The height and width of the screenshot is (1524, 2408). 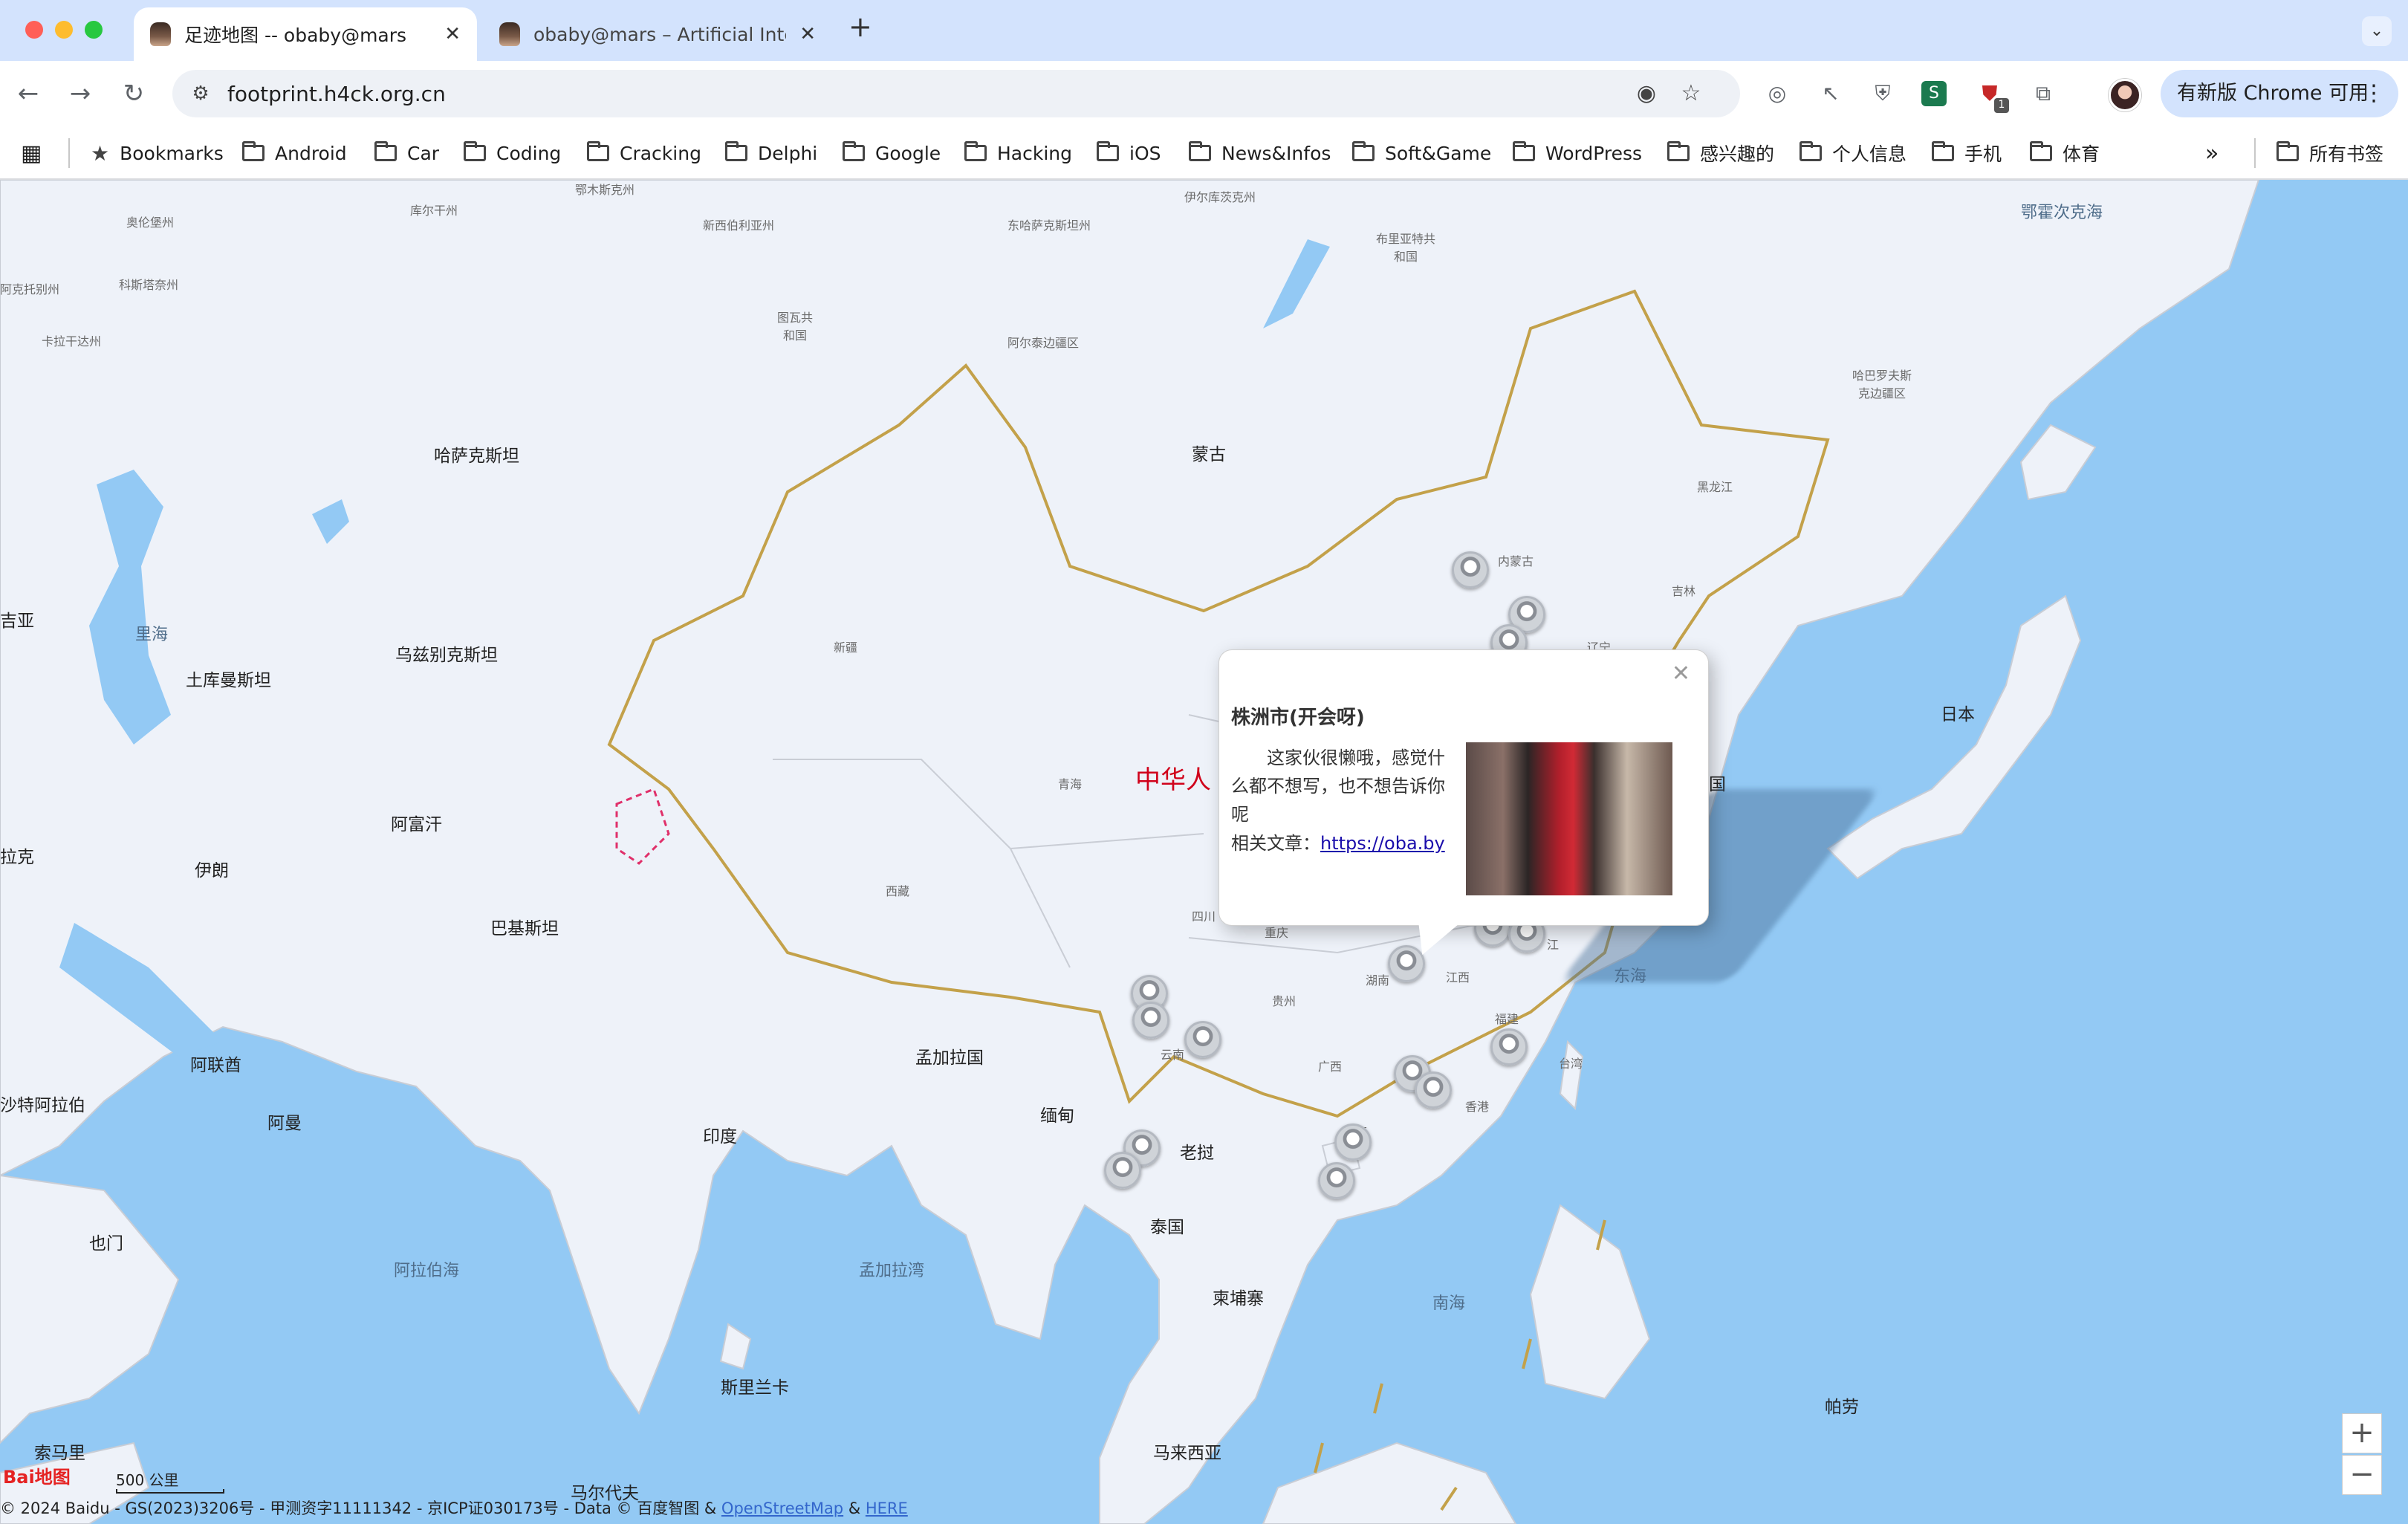 I want to click on popup-related-label: 相关文章：, so click(x=1275, y=843).